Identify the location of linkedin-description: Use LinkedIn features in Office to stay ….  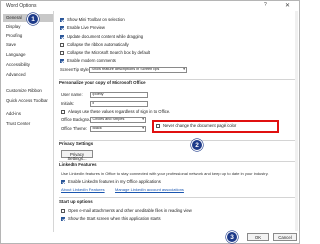
(165, 174).